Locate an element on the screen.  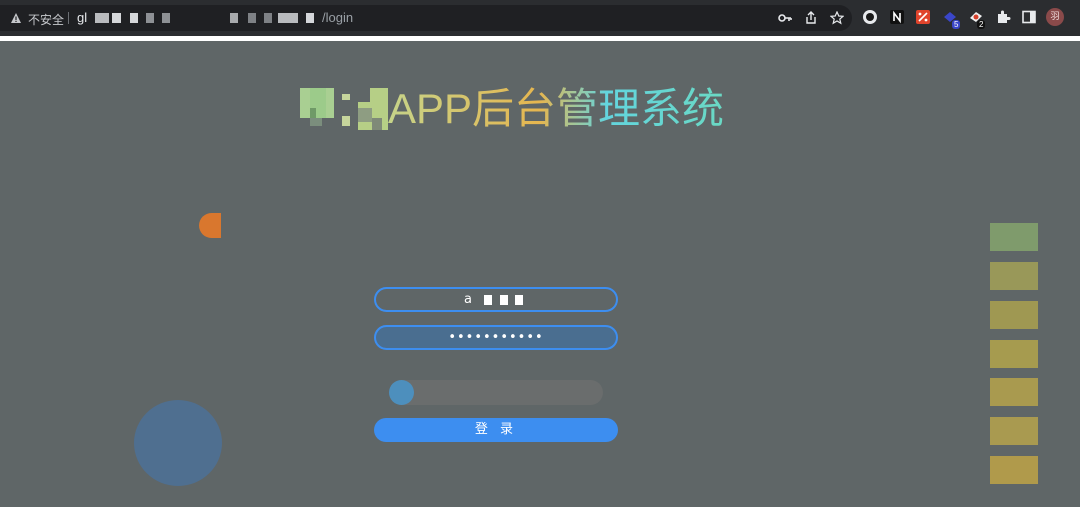
password-value: ••••••••••• is located at coordinates (496, 337).